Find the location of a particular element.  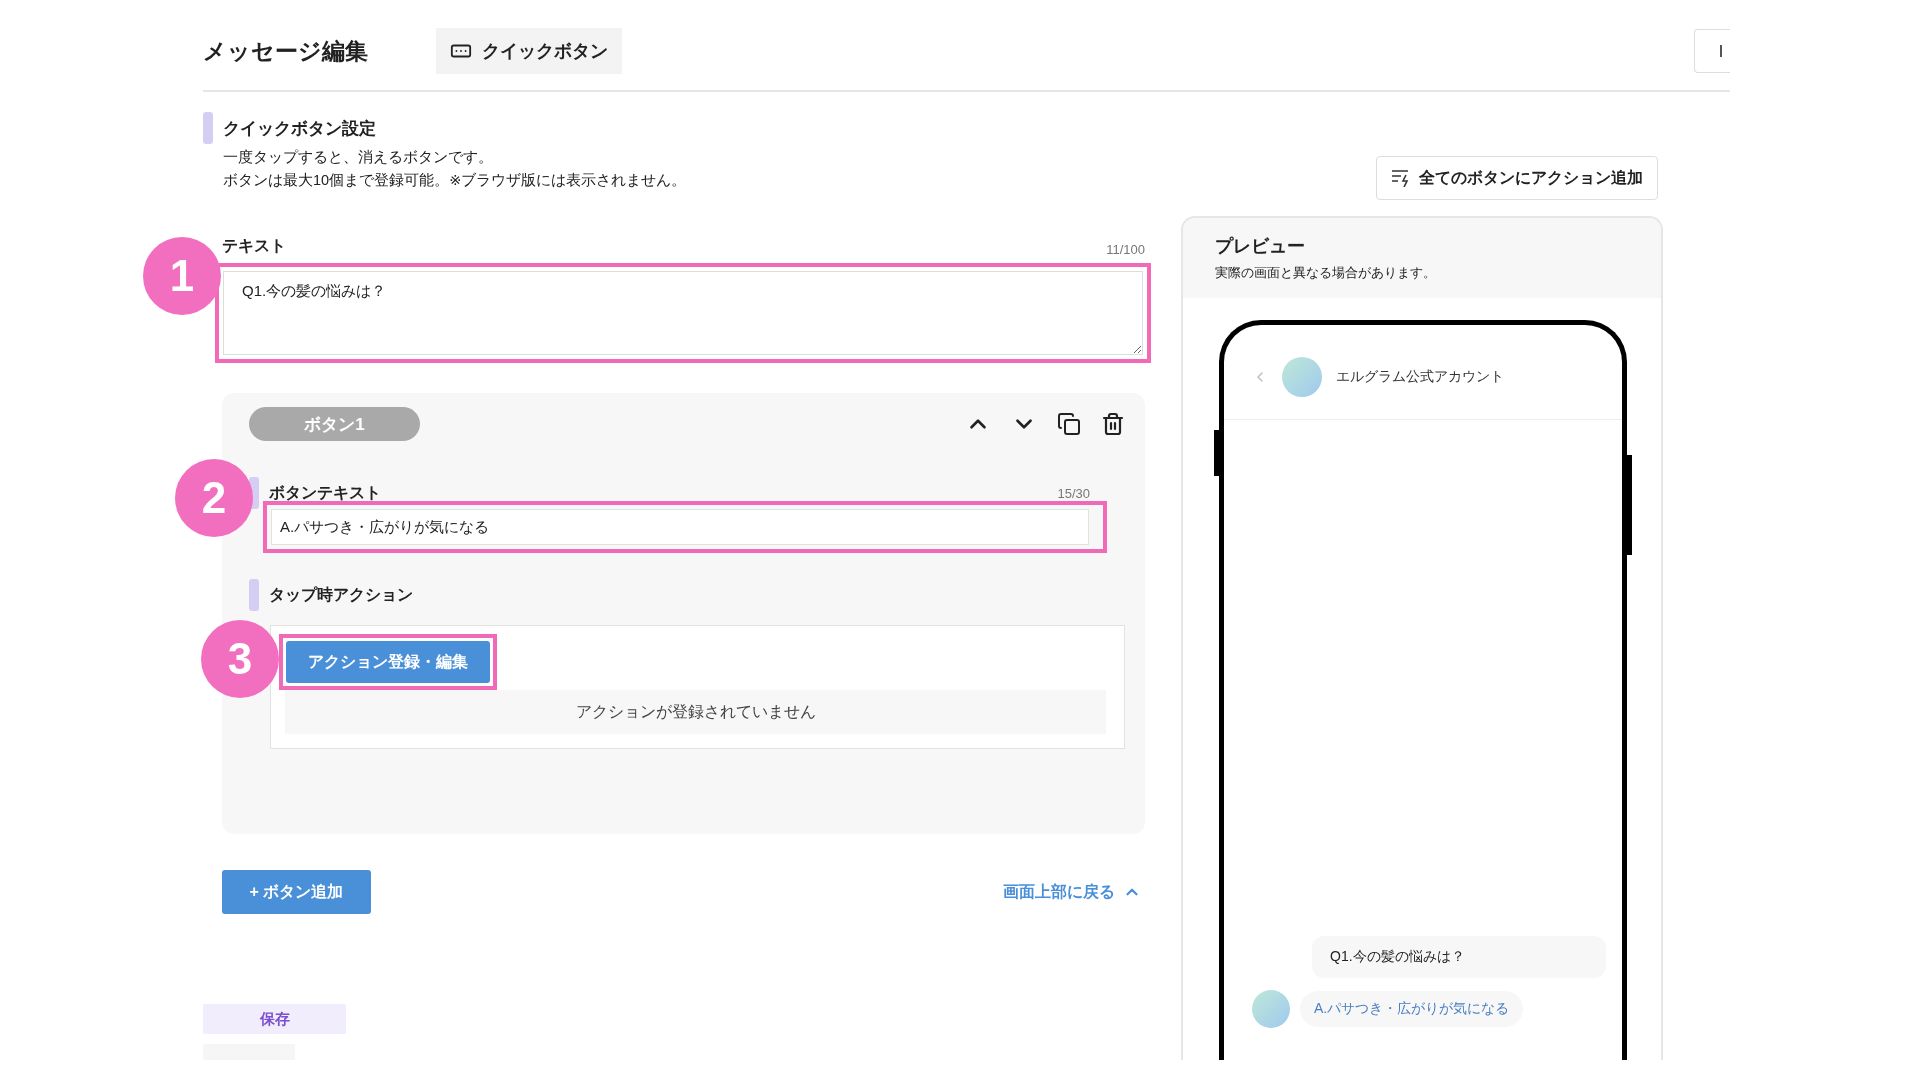

field-label: タップ時アクション is located at coordinates (341, 594).